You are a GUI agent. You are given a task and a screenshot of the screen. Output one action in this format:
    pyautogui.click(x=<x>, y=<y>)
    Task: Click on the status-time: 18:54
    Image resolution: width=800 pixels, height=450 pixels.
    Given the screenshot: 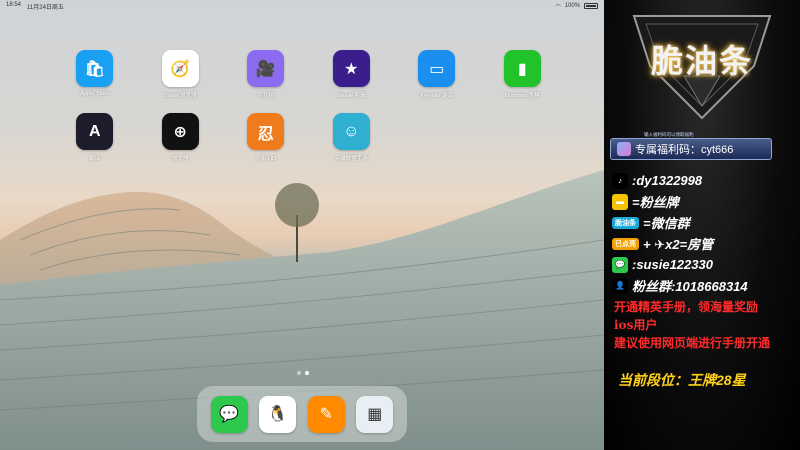 What is the action you would take?
    pyautogui.click(x=14, y=4)
    